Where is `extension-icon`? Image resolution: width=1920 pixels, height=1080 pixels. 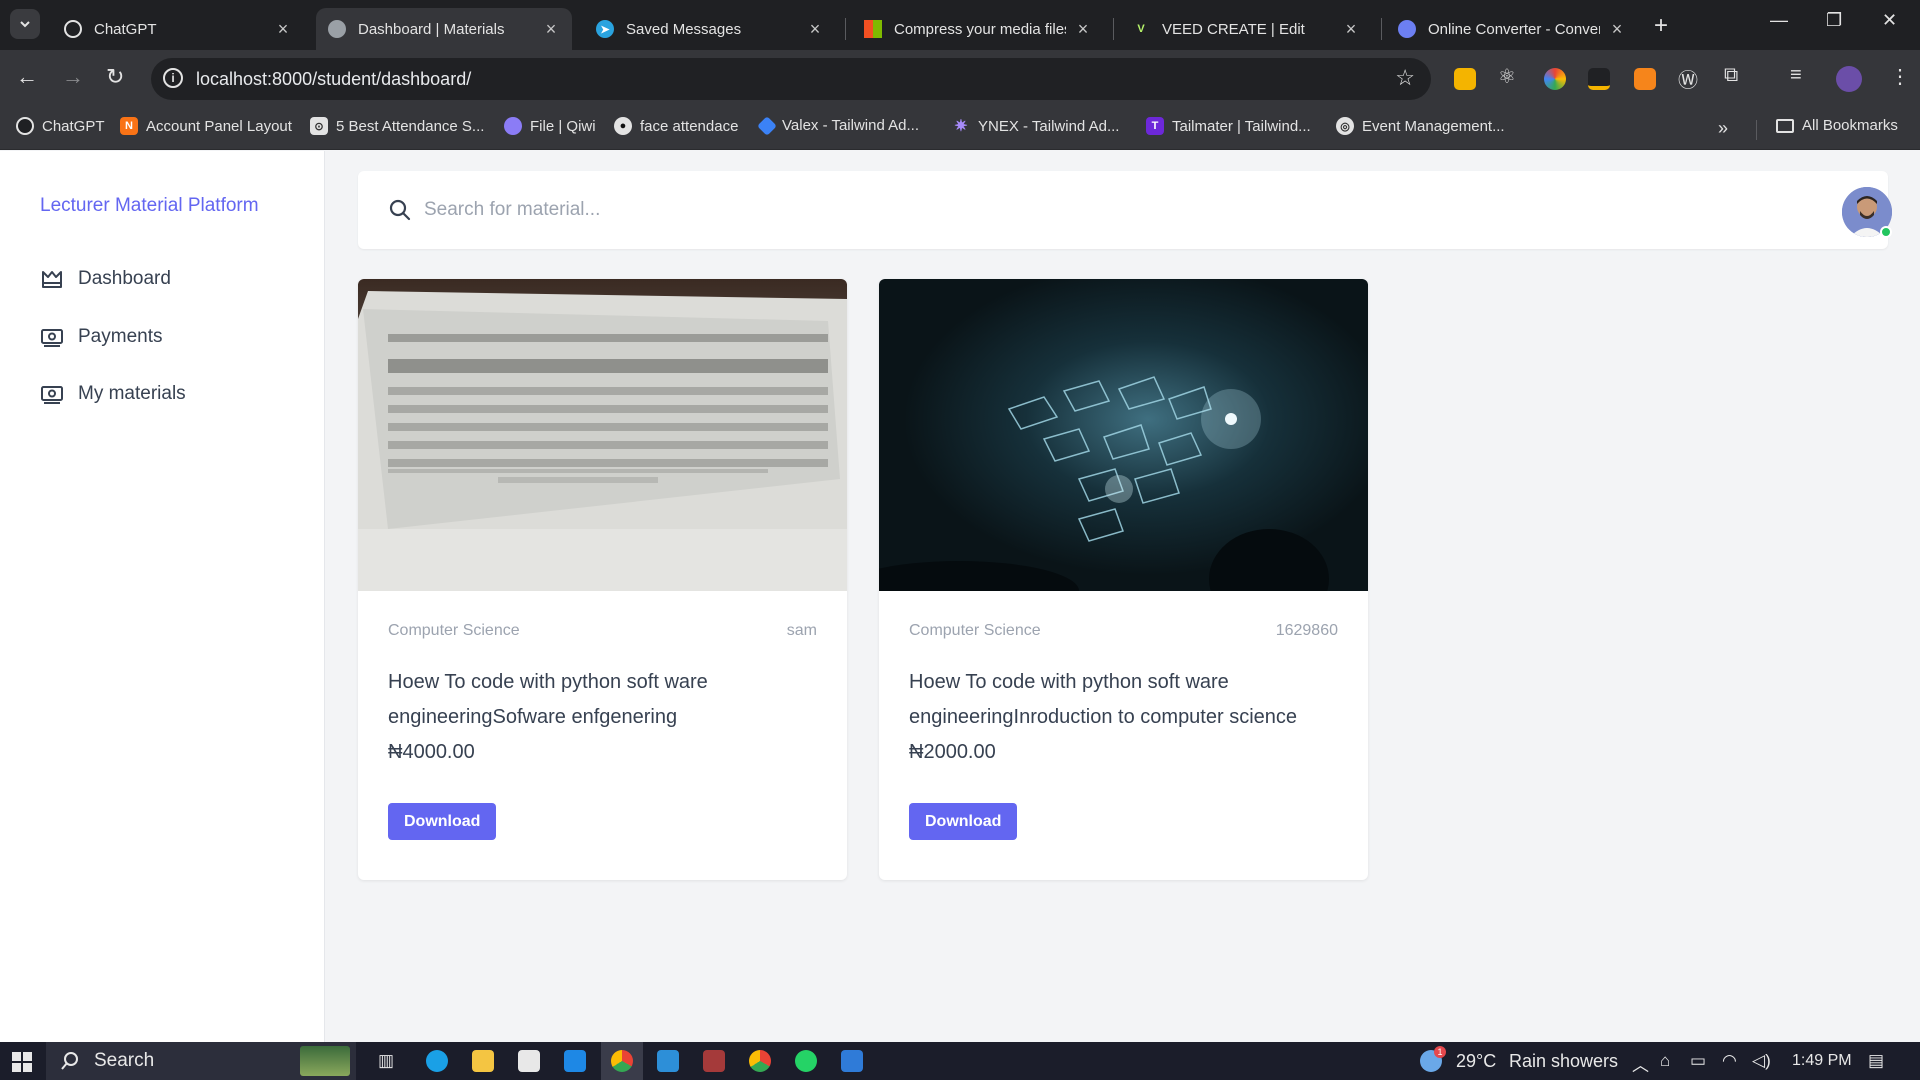
extension-icon is located at coordinates (1599, 79).